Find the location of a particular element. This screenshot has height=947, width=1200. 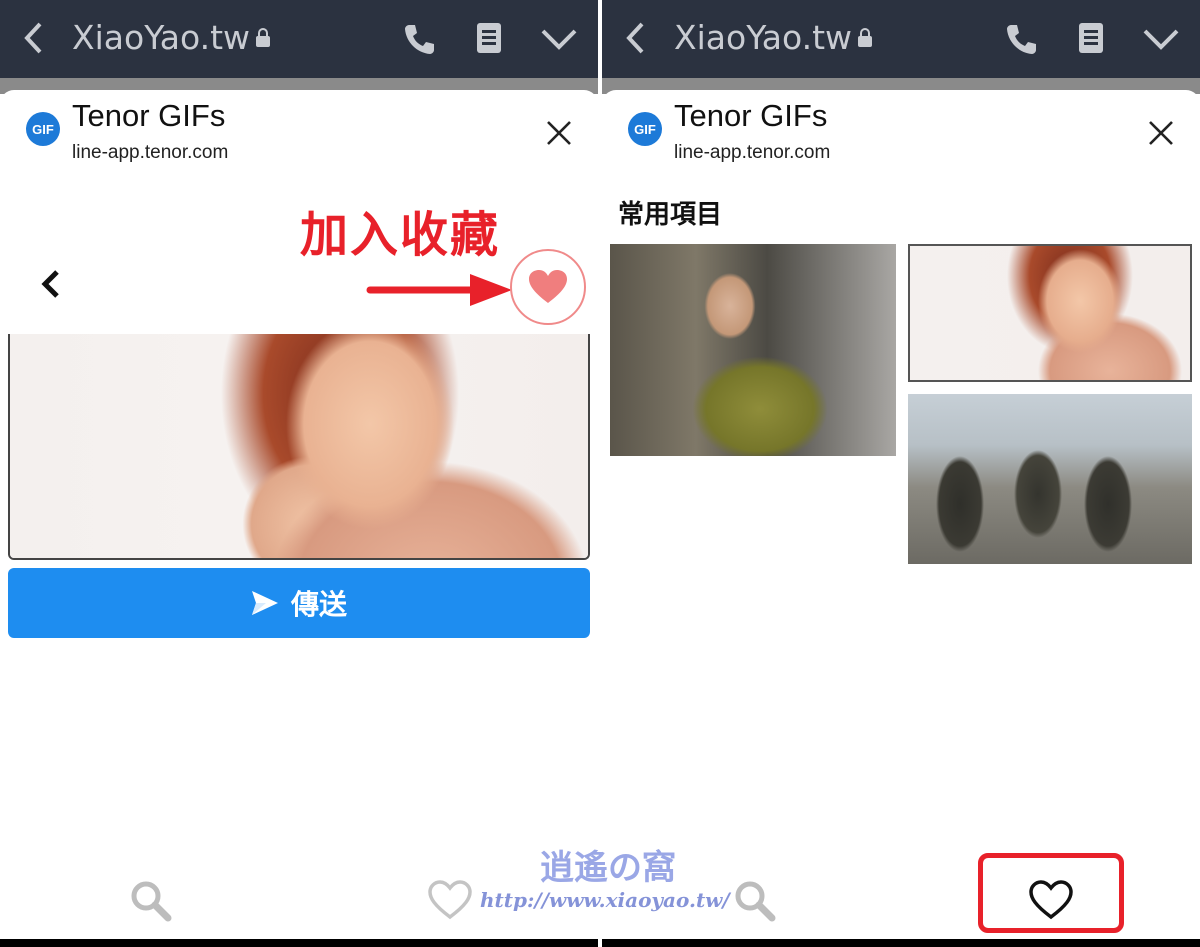

annotation-add-favorite: 加入收藏 is located at coordinates (400, 235).